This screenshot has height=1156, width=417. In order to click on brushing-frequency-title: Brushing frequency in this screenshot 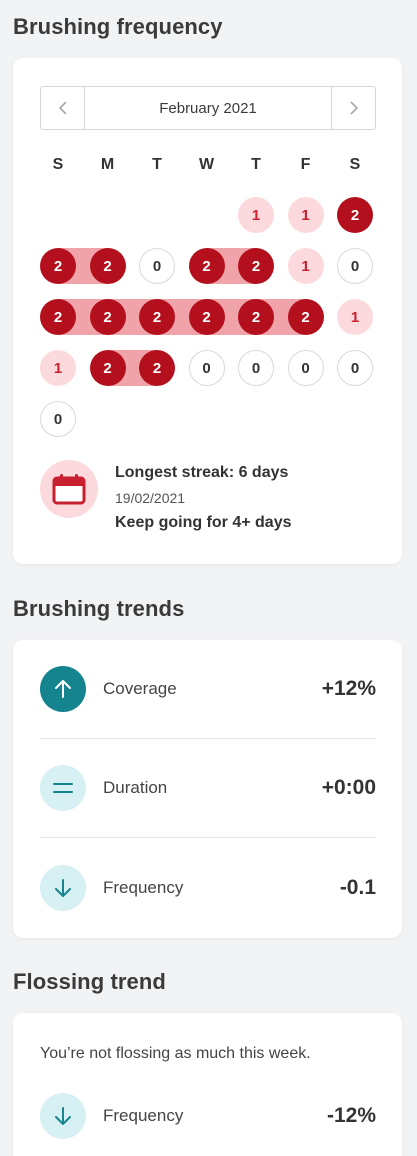, I will do `click(118, 26)`.